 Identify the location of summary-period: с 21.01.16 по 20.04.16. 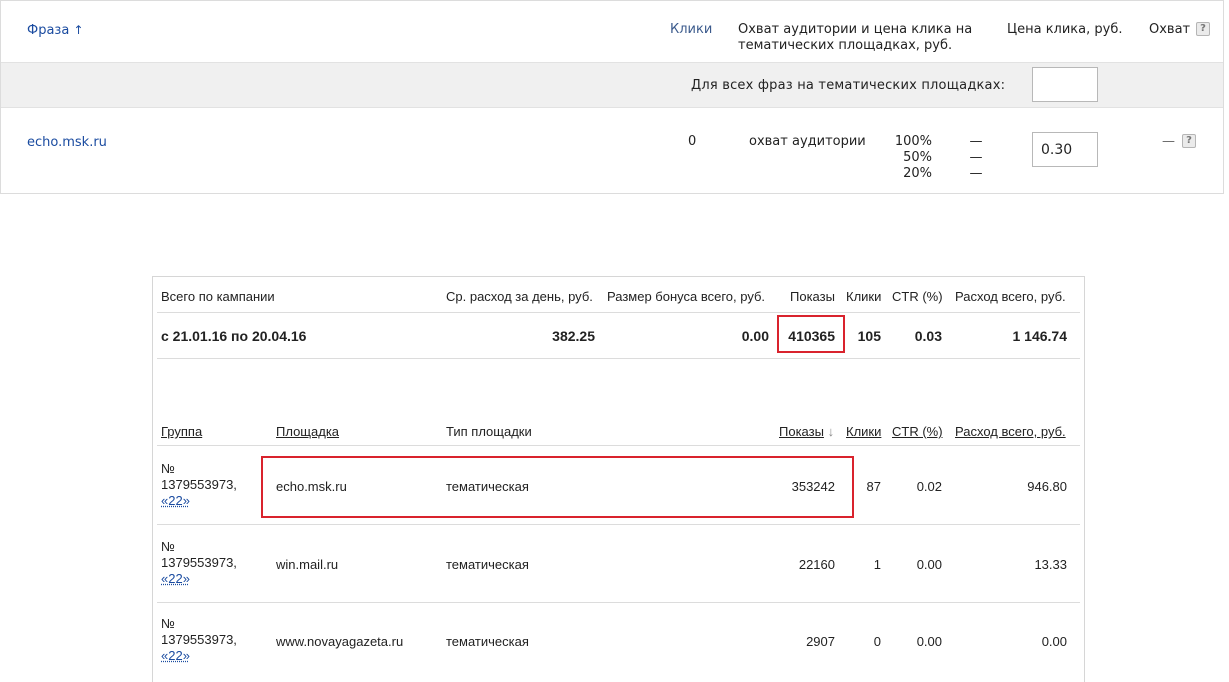
(234, 336).